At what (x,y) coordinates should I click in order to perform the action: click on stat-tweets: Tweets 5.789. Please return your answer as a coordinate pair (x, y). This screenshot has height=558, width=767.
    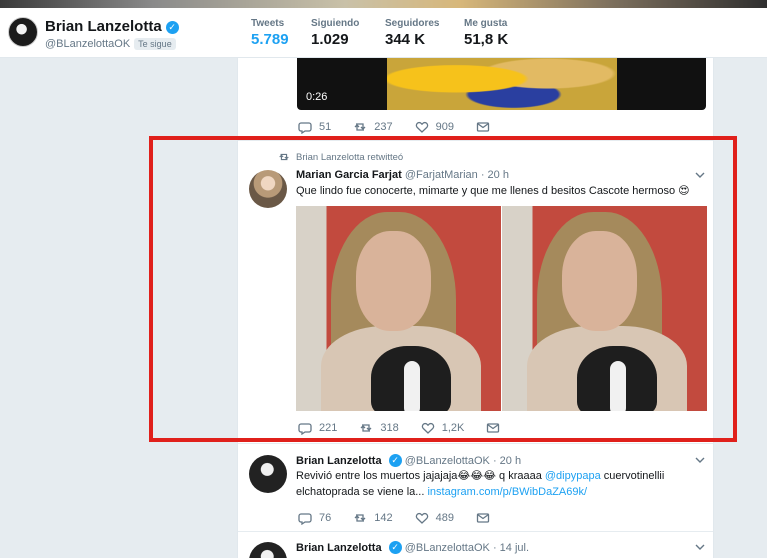
    Looking at the image, I should click on (270, 33).